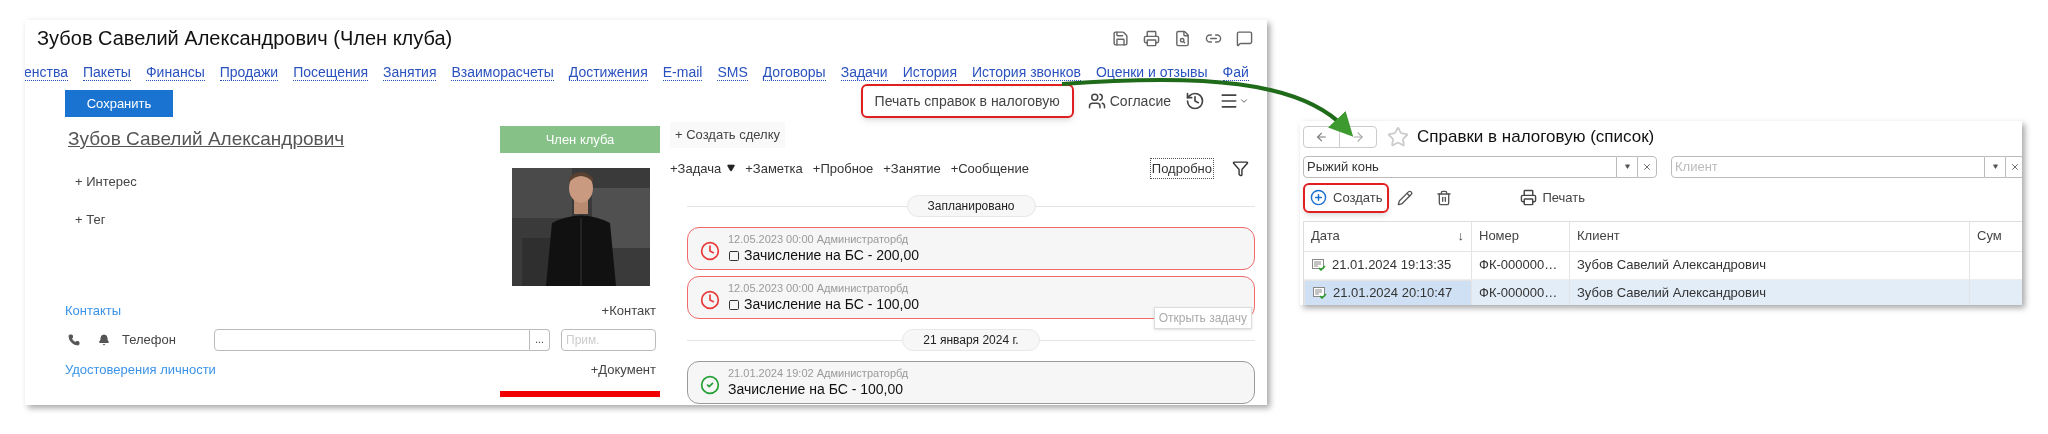 Image resolution: width=2048 pixels, height=434 pixels. Describe the element at coordinates (580, 393) in the screenshot. I see `cut-off-button` at that location.